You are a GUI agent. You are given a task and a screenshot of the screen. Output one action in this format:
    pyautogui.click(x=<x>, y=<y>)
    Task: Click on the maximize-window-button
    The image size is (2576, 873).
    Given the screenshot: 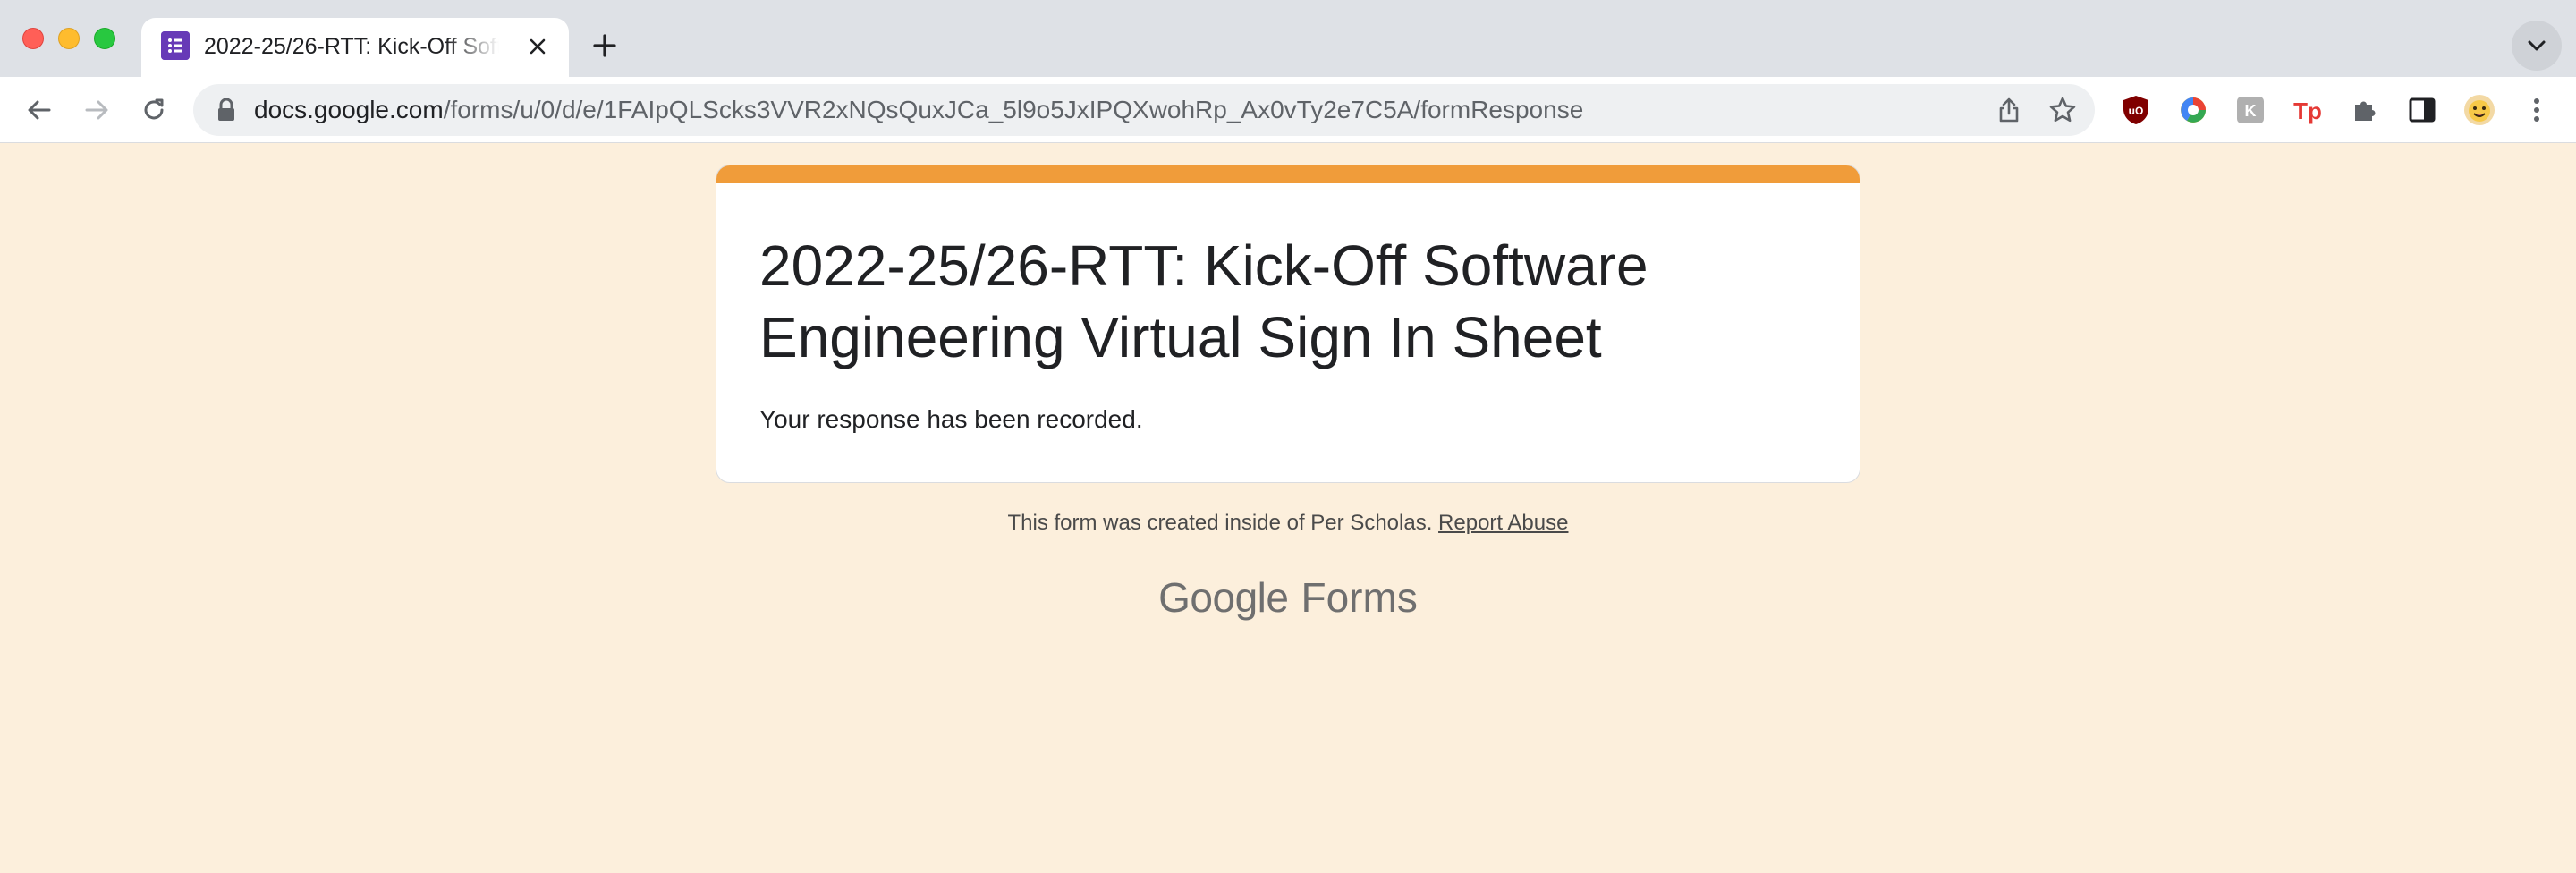 What is the action you would take?
    pyautogui.click(x=104, y=38)
    